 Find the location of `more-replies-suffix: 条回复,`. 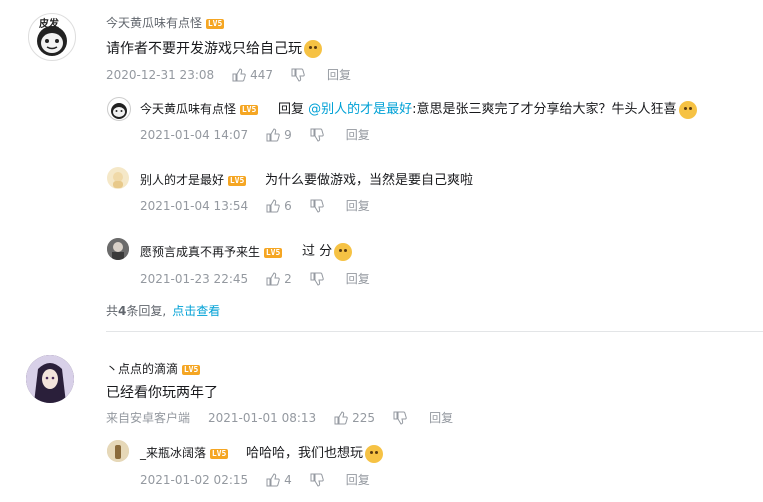

more-replies-suffix: 条回复, is located at coordinates (146, 311).